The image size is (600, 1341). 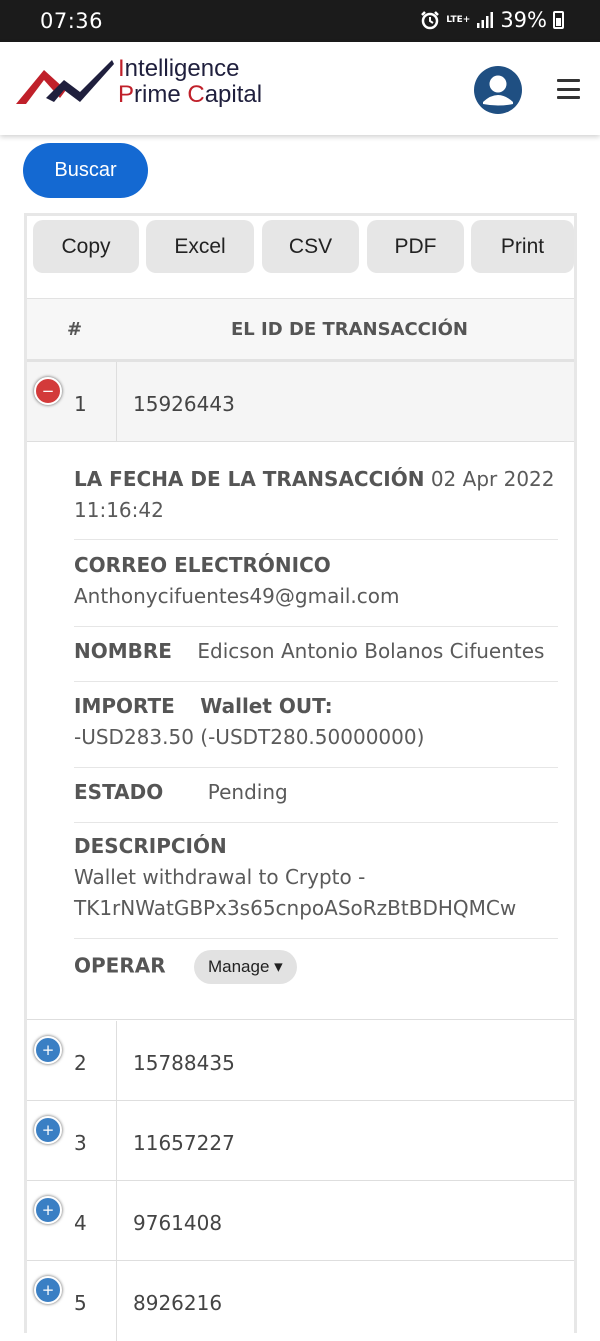 I want to click on status-icons: LTE+ 39%, so click(x=492, y=20).